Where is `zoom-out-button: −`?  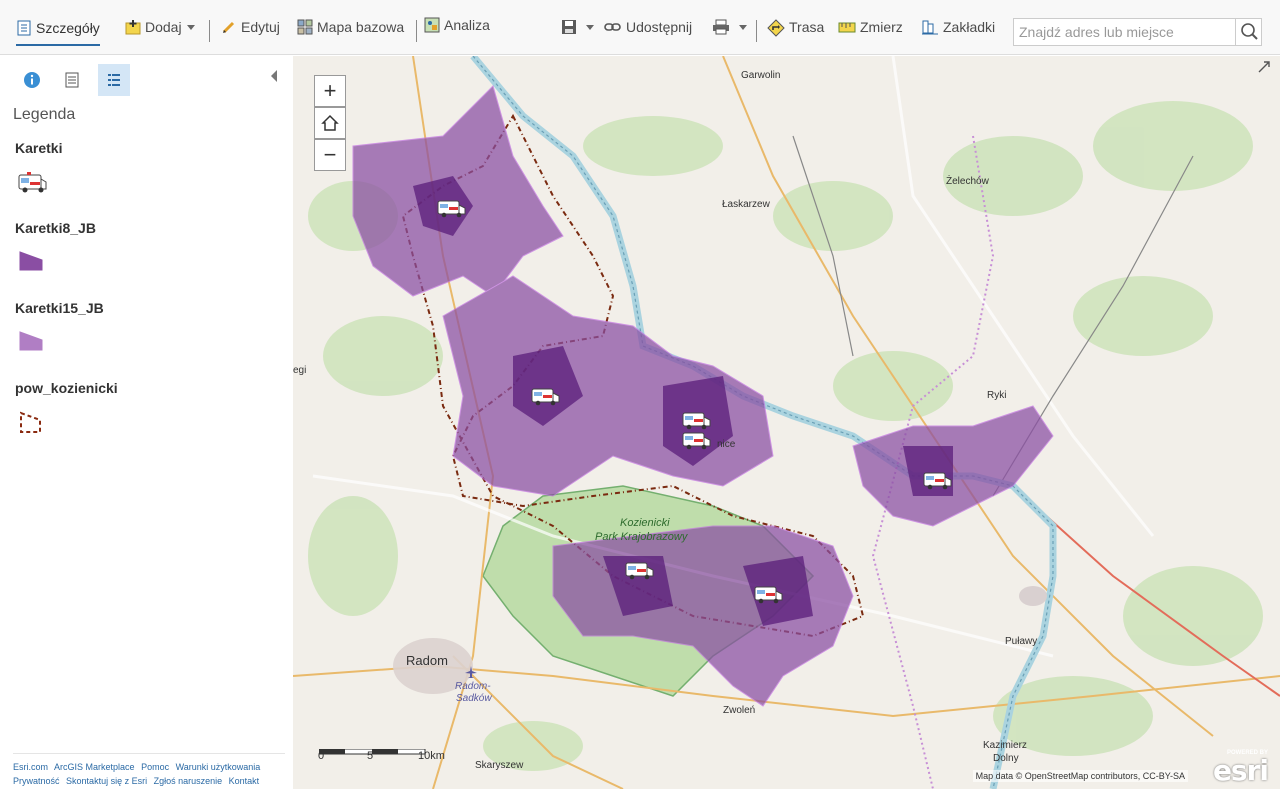
zoom-out-button: − is located at coordinates (330, 155).